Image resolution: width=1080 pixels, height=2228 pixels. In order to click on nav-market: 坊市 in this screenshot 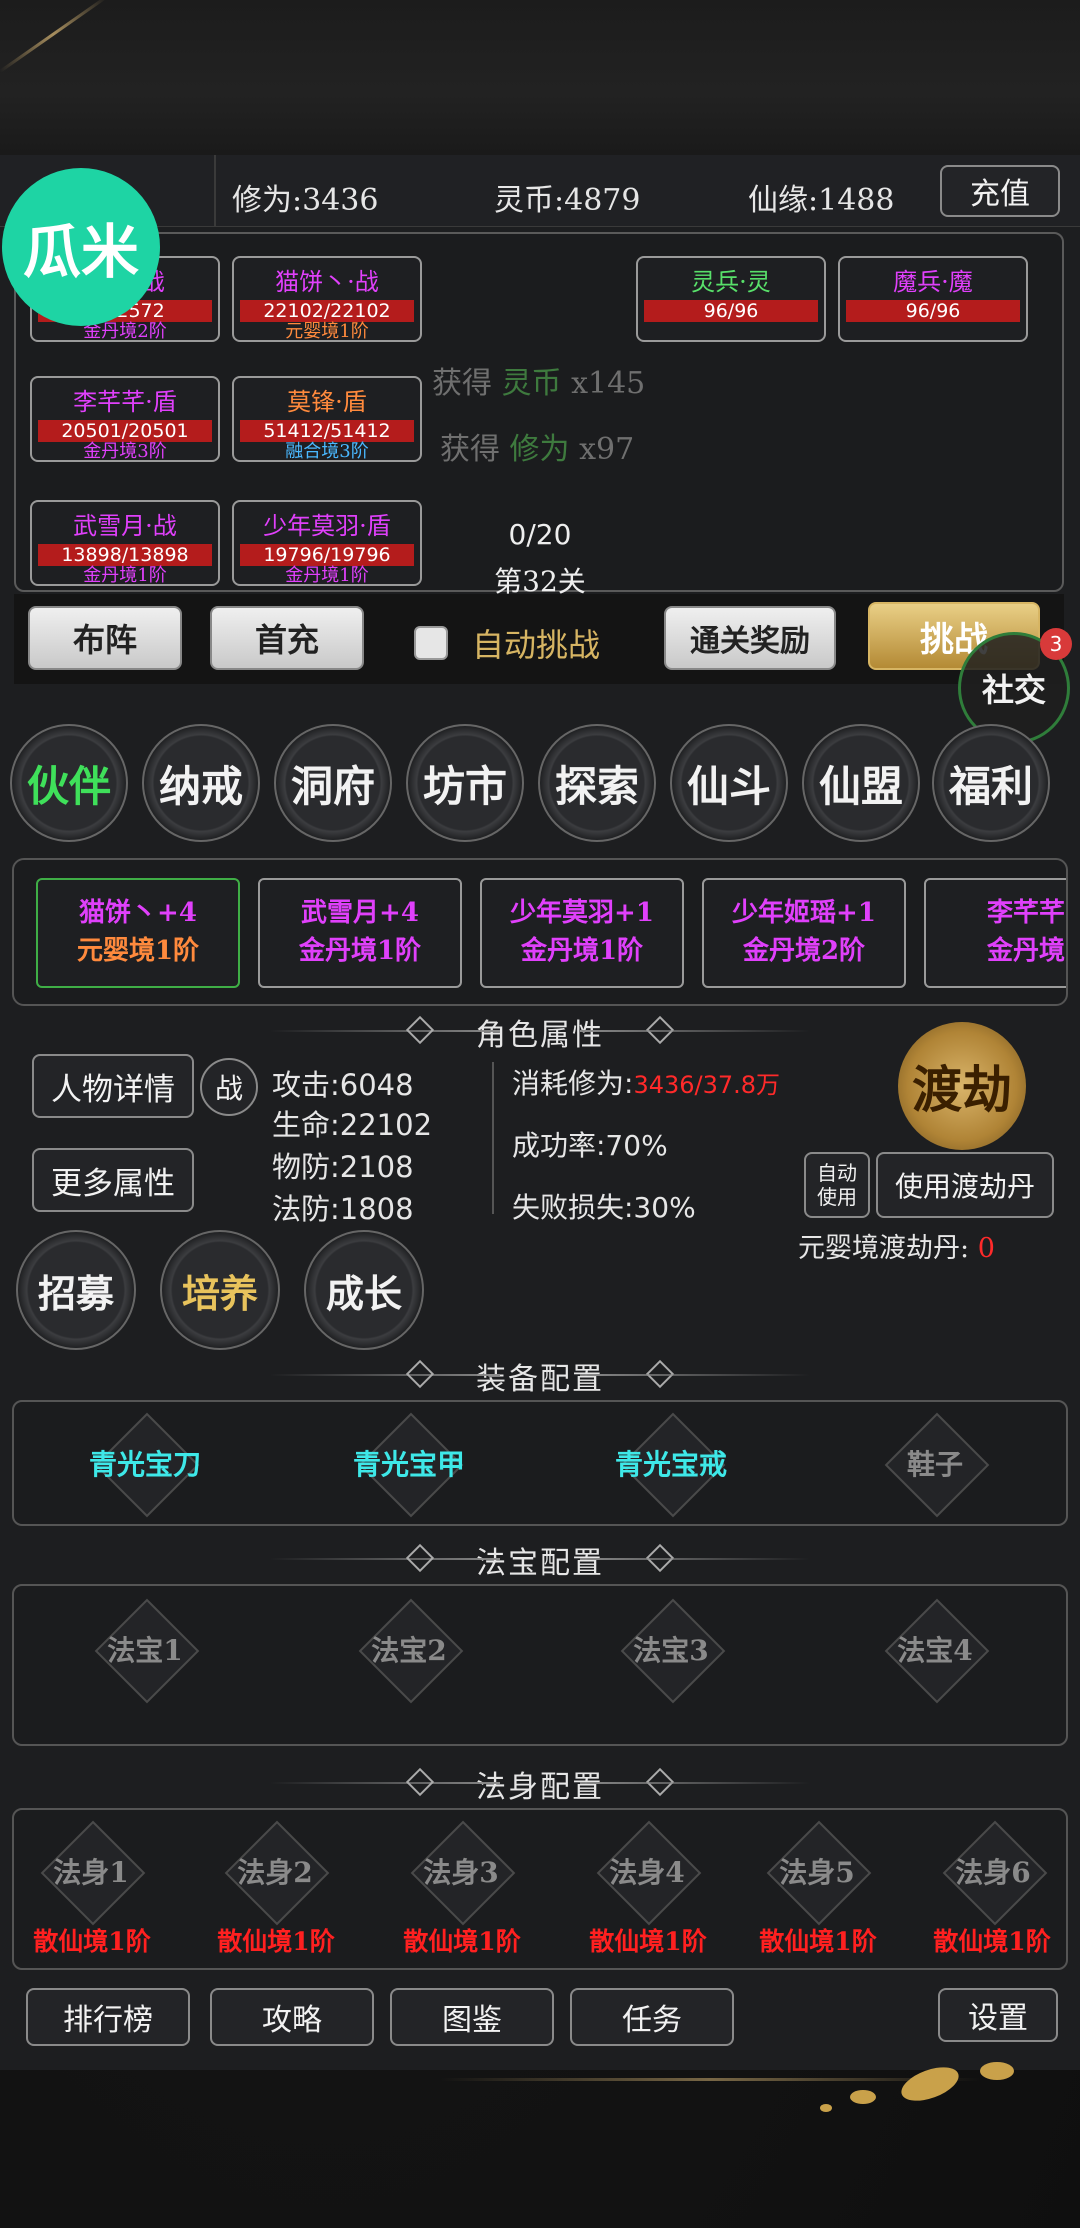, I will do `click(465, 783)`.